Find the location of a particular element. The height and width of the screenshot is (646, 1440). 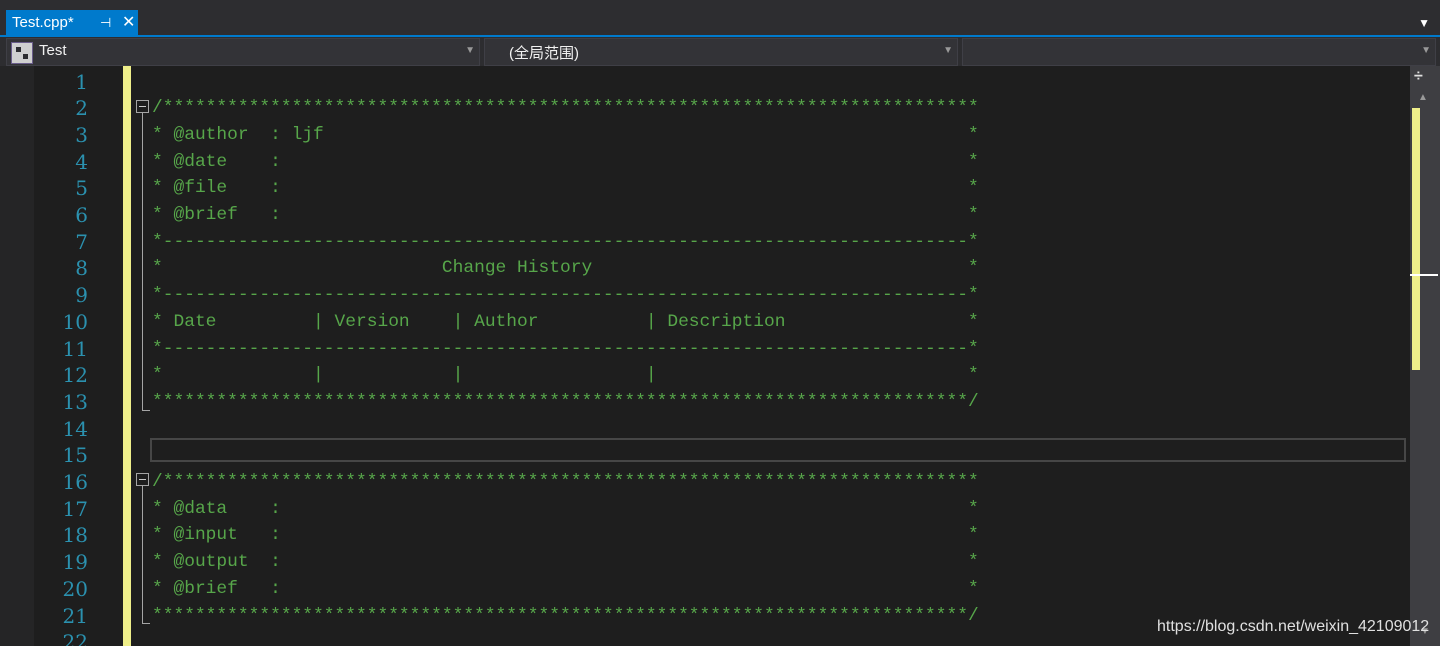

tab-overflow-dropdown-icon: ▼ is located at coordinates (1424, 23).